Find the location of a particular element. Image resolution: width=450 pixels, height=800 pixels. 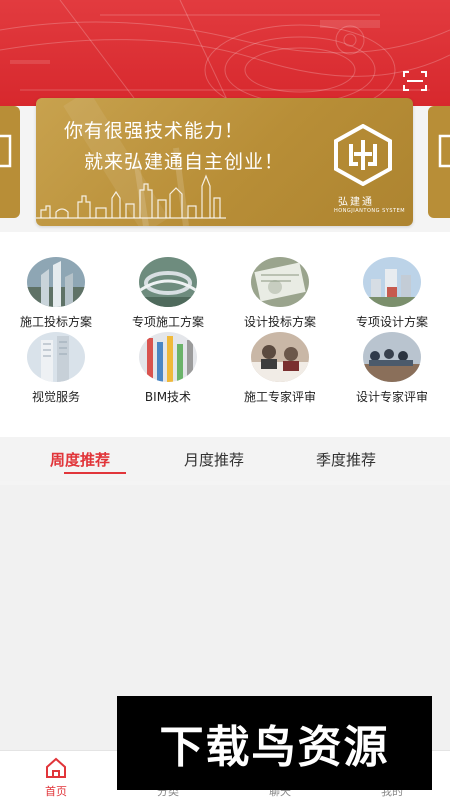

header-background is located at coordinates (225, 53).